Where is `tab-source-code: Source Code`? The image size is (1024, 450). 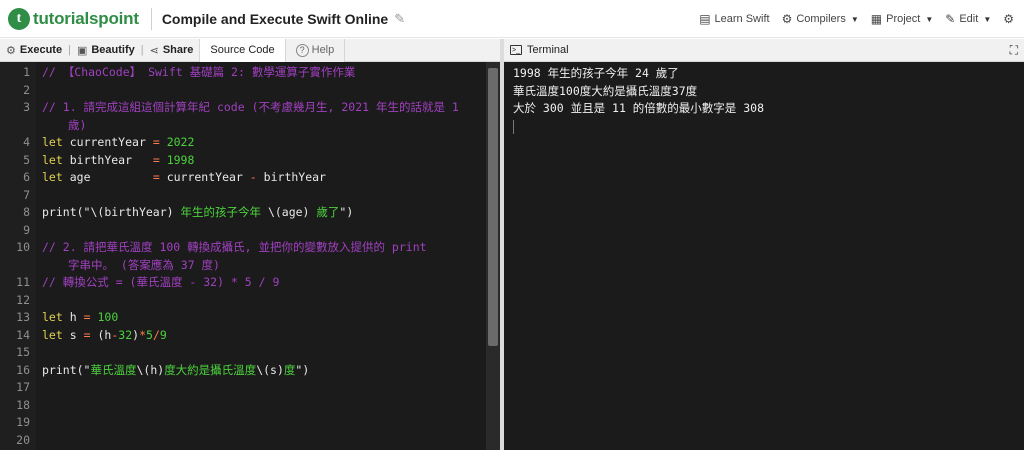
tab-source-code: Source Code is located at coordinates (242, 50).